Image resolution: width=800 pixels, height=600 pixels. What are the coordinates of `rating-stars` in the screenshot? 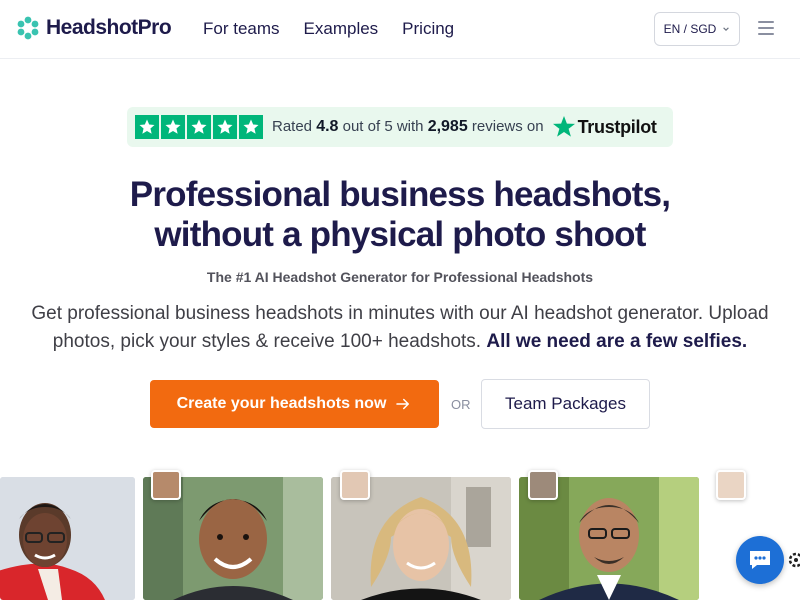 It's located at (199, 127).